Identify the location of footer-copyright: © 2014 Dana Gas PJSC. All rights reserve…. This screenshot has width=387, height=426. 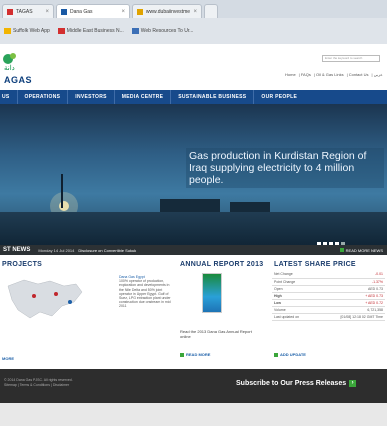
(38, 383).